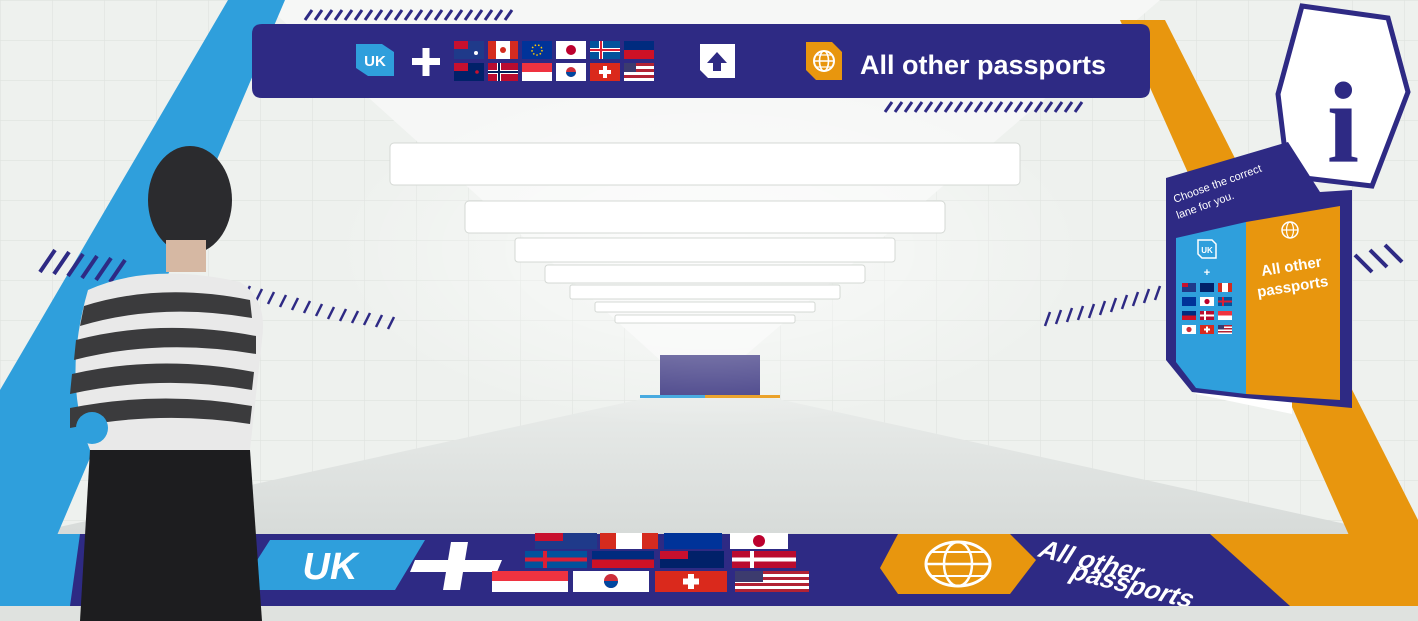  Describe the element at coordinates (571, 50) in the screenshot. I see `japan-flag-icon` at that location.